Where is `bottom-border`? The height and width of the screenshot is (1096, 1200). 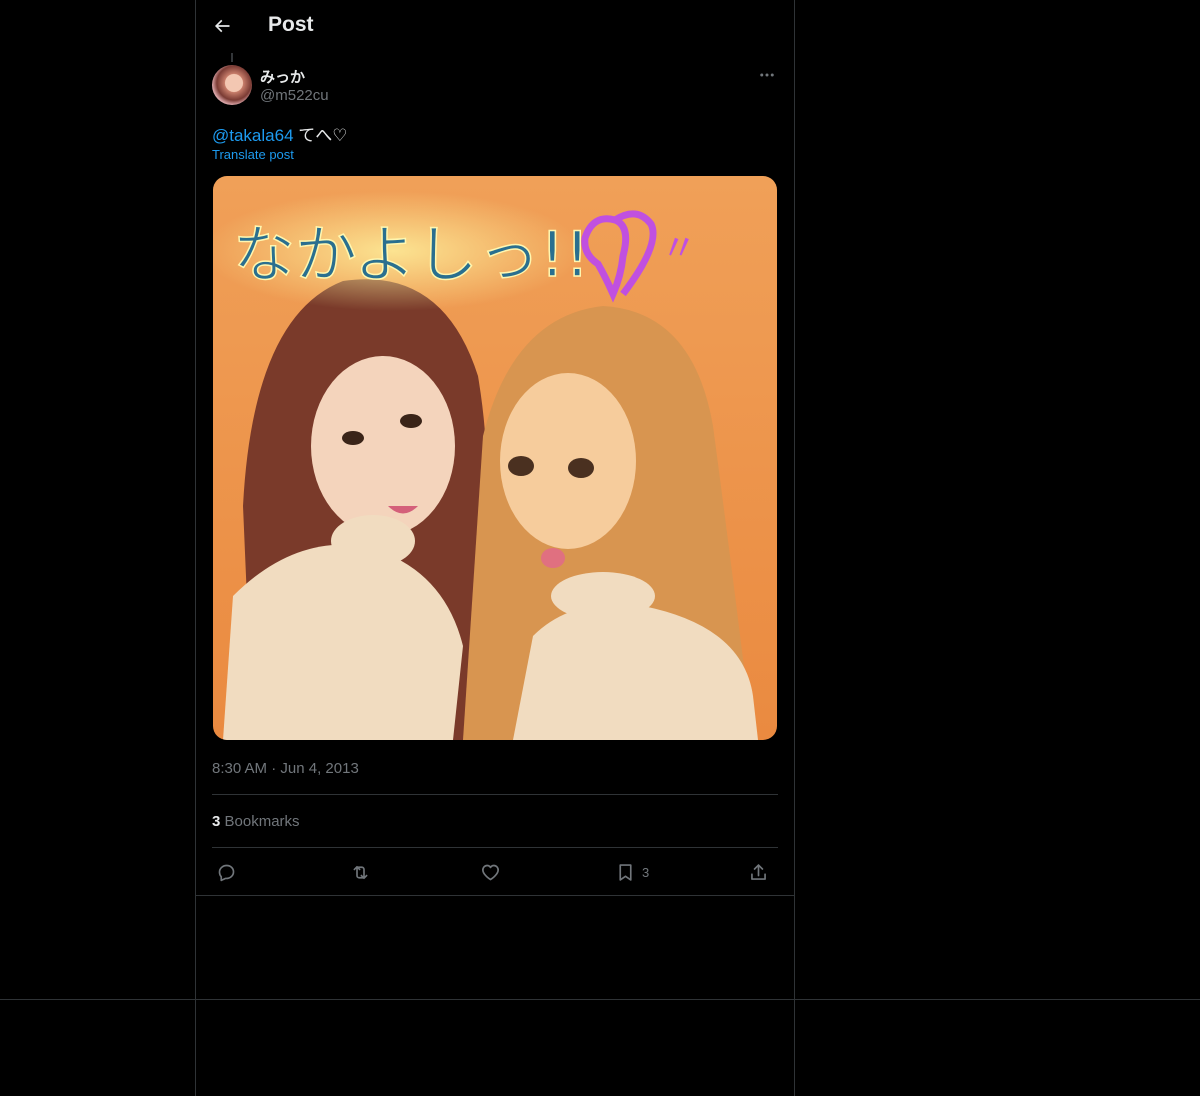
bottom-border is located at coordinates (600, 999).